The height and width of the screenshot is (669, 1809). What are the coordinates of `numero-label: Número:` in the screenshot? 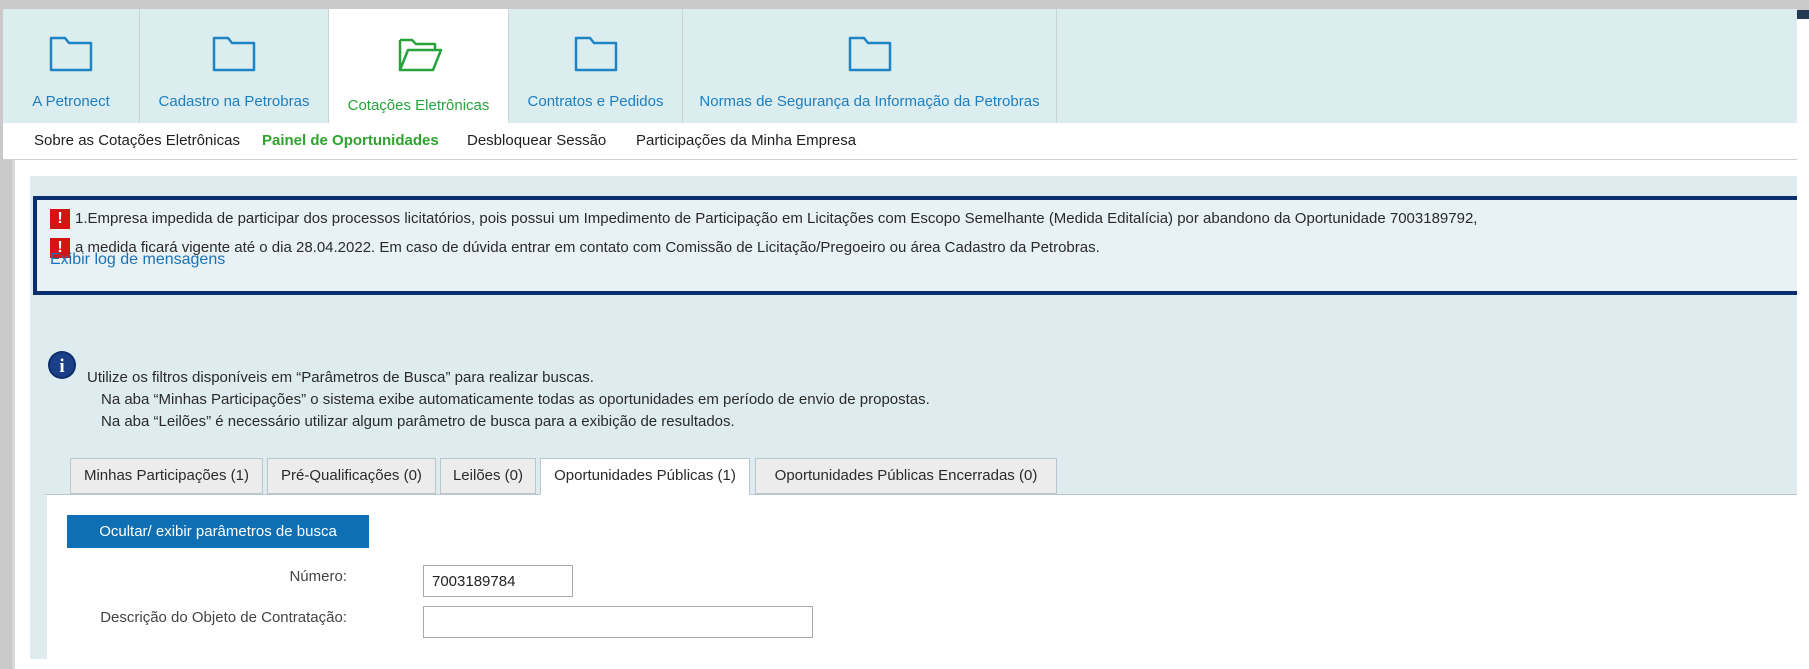 It's located at (318, 576).